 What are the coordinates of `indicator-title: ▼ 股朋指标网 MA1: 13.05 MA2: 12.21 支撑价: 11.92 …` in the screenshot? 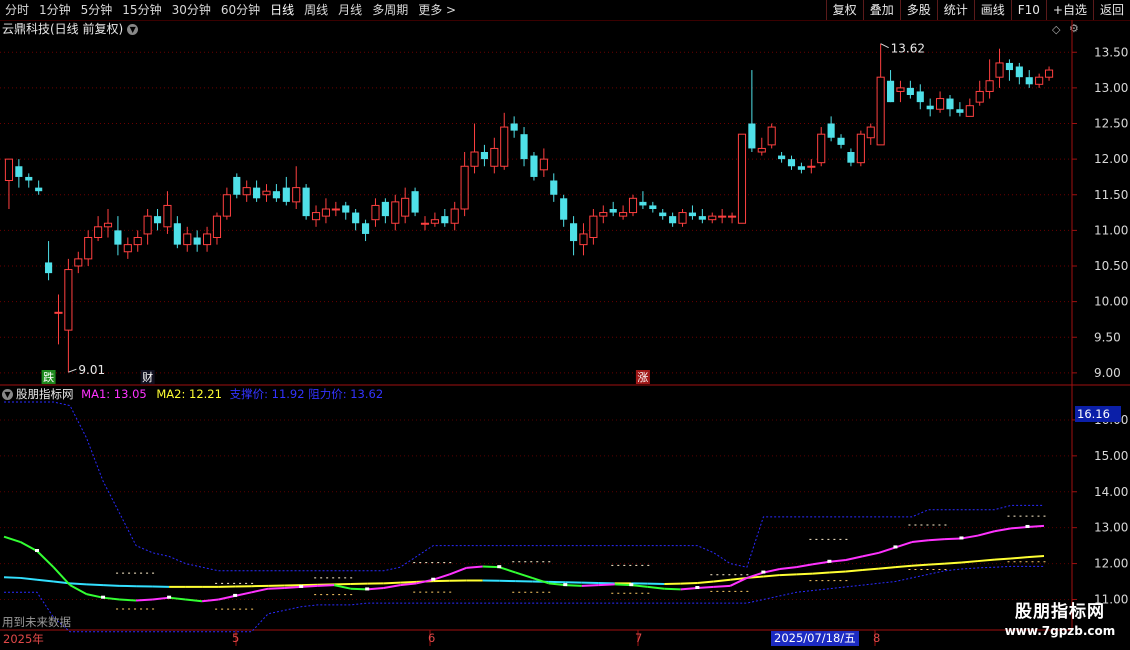 It's located at (192, 394).